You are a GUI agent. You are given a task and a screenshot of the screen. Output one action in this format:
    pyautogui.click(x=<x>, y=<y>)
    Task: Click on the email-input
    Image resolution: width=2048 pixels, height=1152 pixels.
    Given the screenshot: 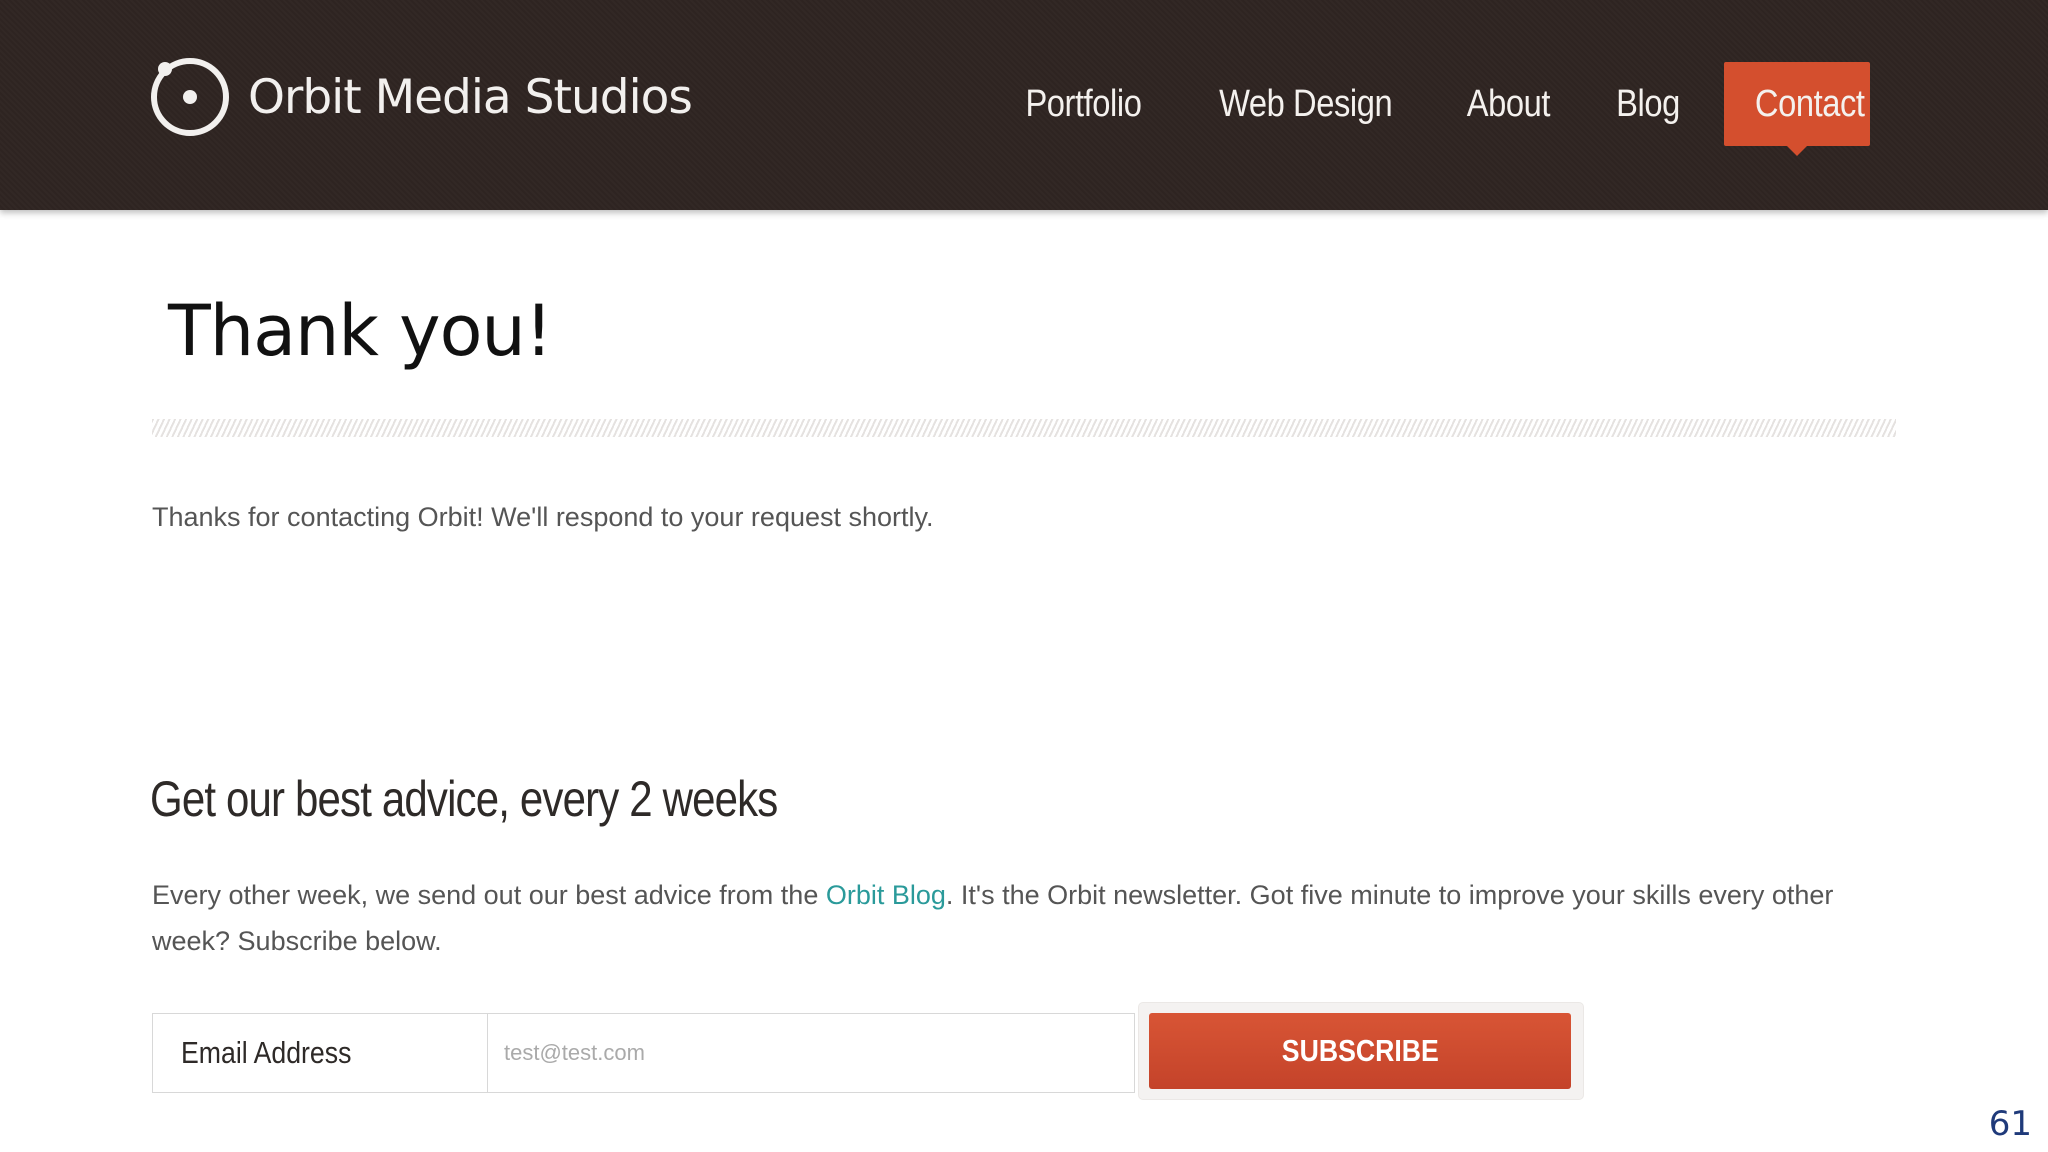 What is the action you would take?
    pyautogui.click(x=811, y=1053)
    